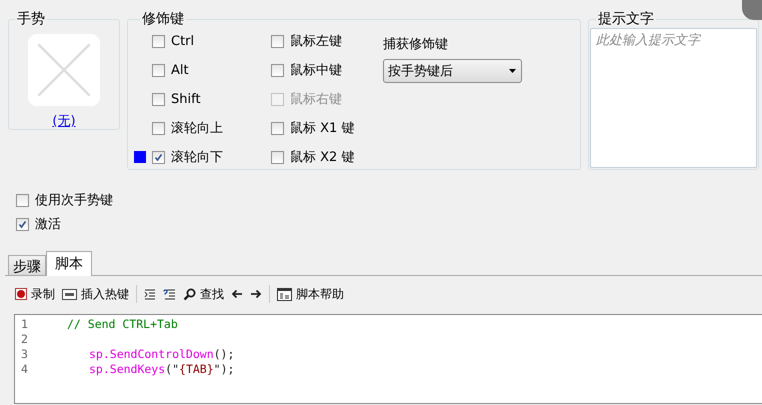 This screenshot has height=405, width=762. I want to click on checkbox-label: 激活, so click(48, 224).